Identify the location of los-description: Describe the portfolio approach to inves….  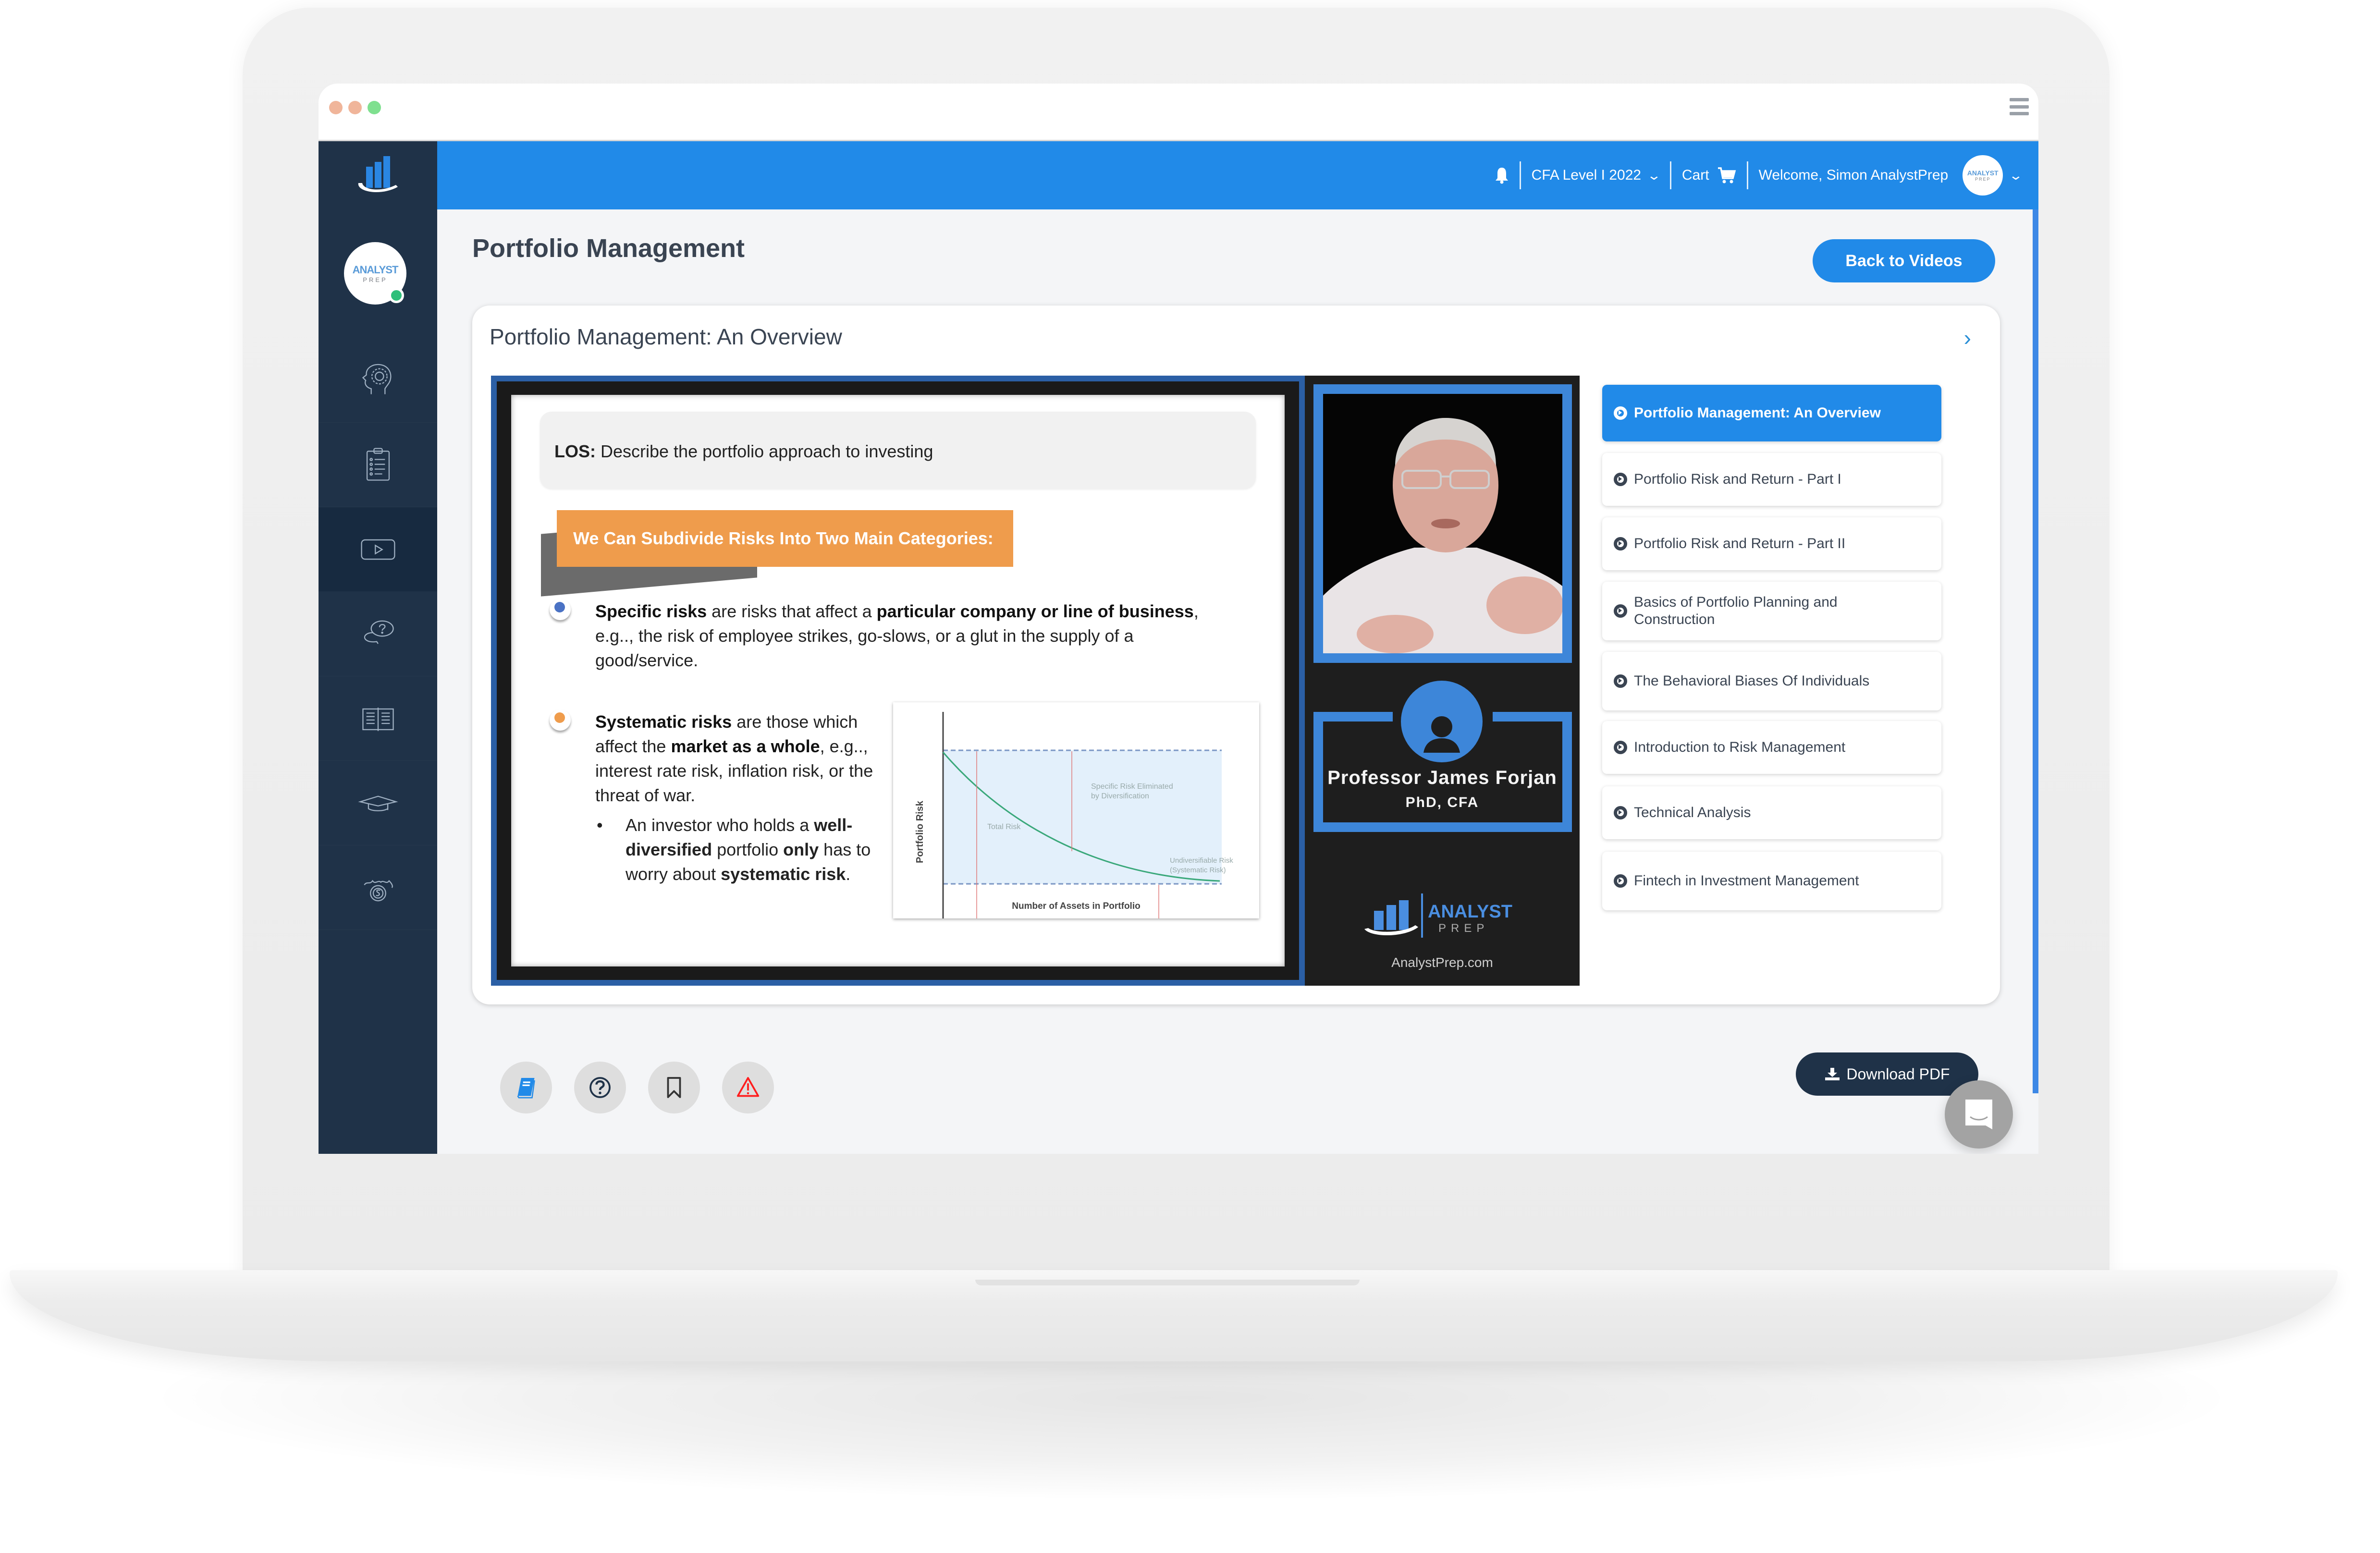
(764, 451).